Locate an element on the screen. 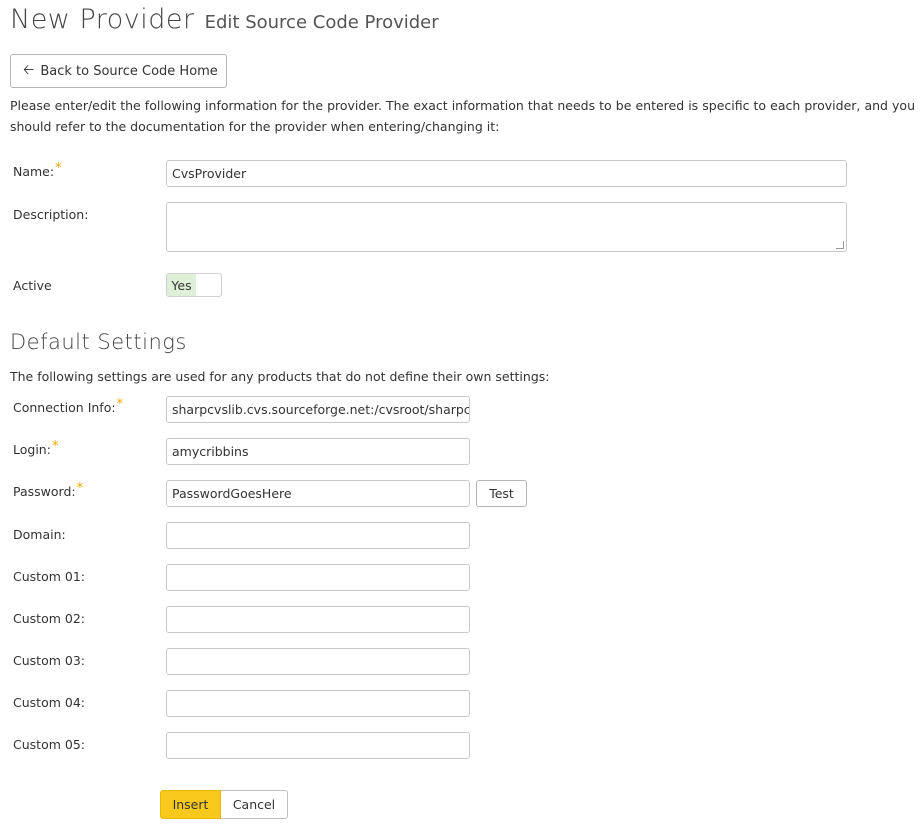 The image size is (922, 827). name-input: CvsProvider is located at coordinates (506, 173).